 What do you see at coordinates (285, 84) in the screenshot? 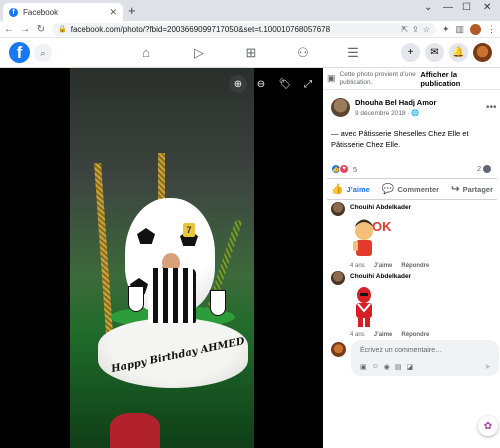
I see `tag-icon: 🏷` at bounding box center [285, 84].